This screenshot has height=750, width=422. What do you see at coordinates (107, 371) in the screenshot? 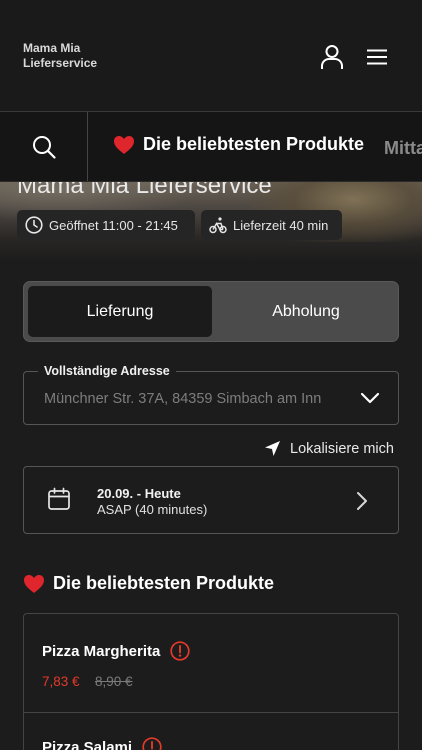
I see `address-field-label: Vollständige Adresse` at bounding box center [107, 371].